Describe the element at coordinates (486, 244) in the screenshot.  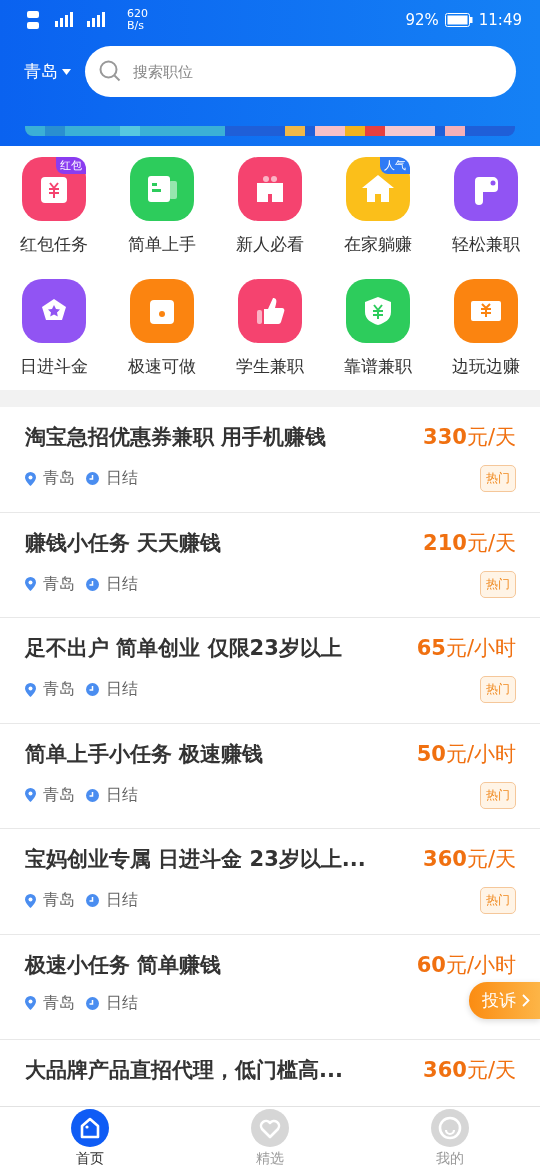
I see `shortcut-label: 轻松兼职` at that location.